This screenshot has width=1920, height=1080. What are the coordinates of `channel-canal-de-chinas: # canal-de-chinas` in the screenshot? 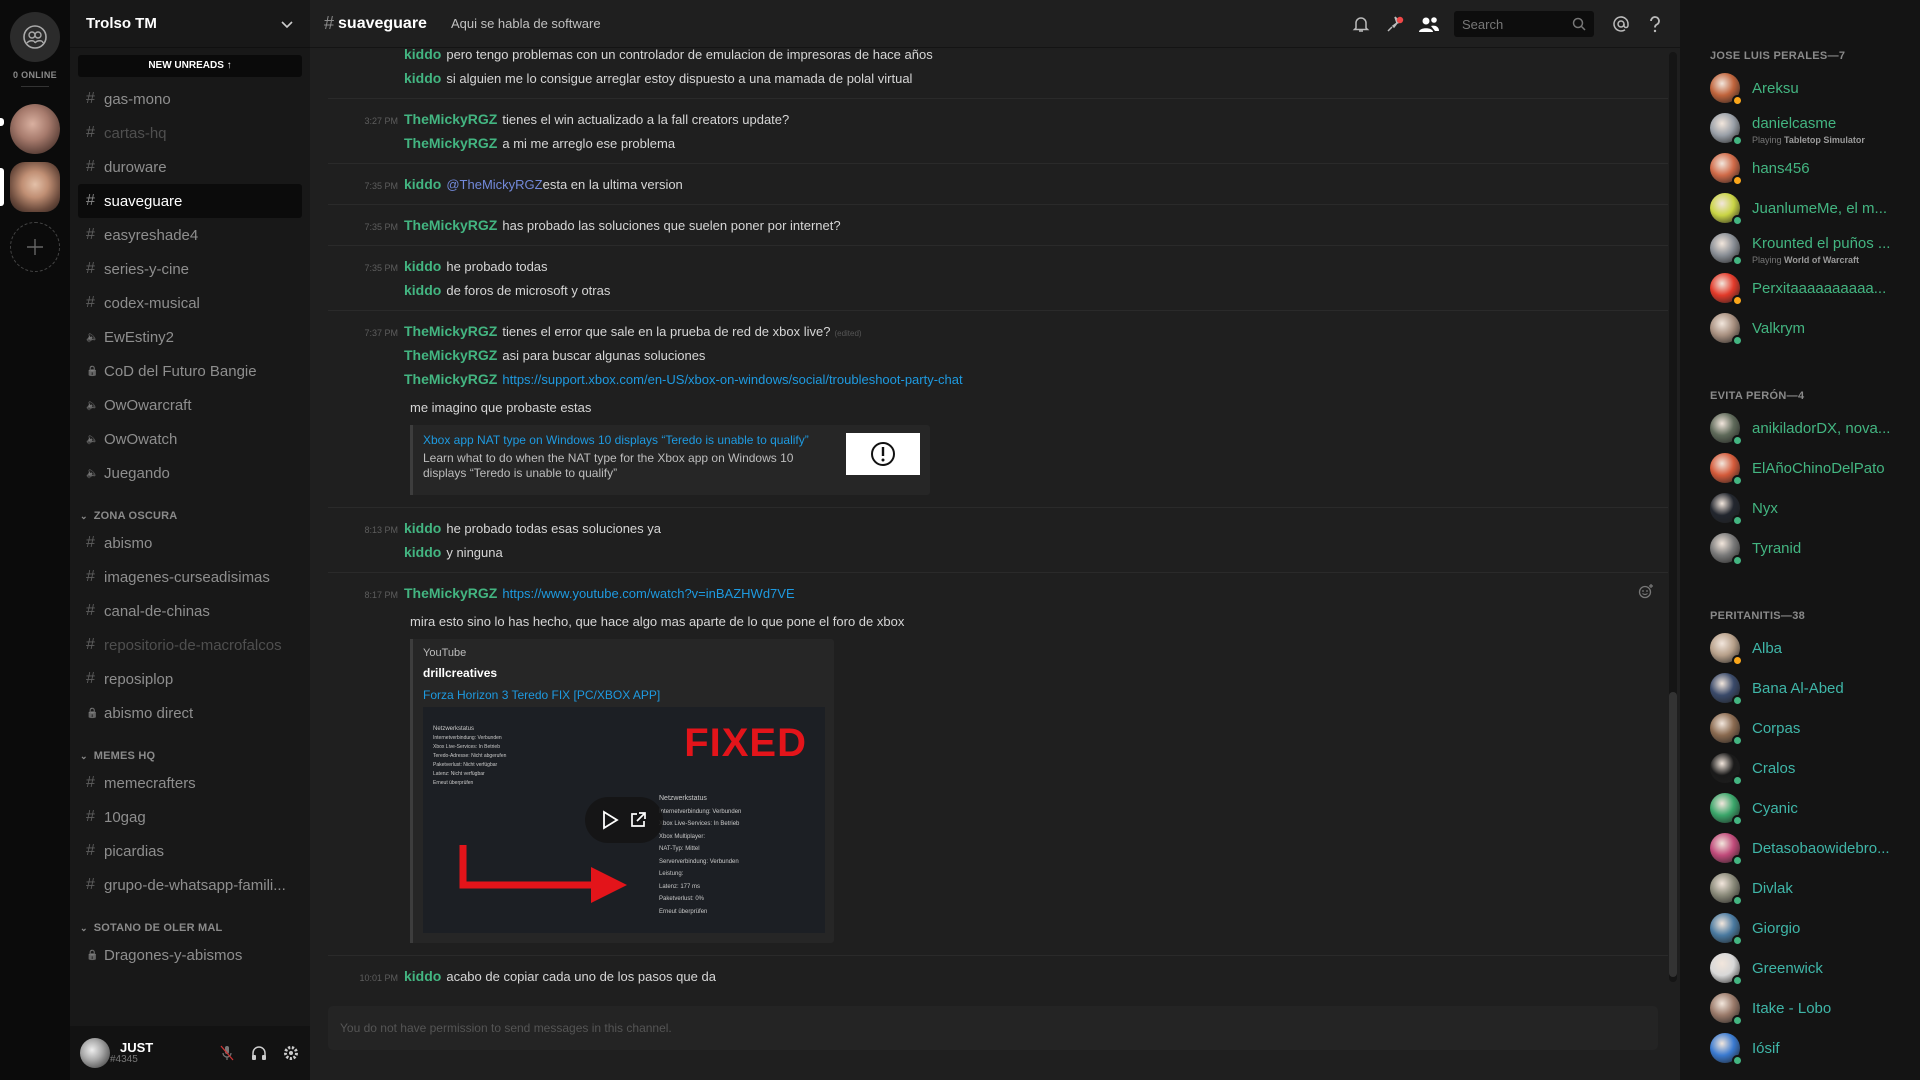 It's located at (190, 611).